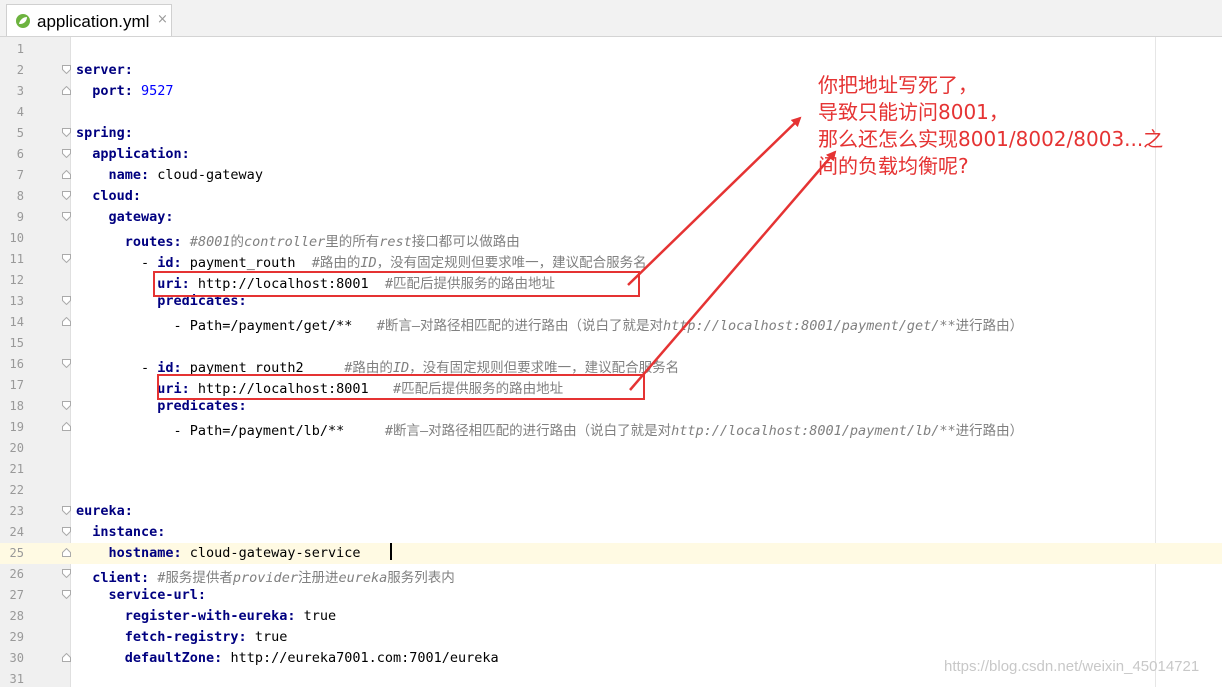 Image resolution: width=1222 pixels, height=690 pixels. Describe the element at coordinates (20, 133) in the screenshot. I see `line-number: 5` at that location.